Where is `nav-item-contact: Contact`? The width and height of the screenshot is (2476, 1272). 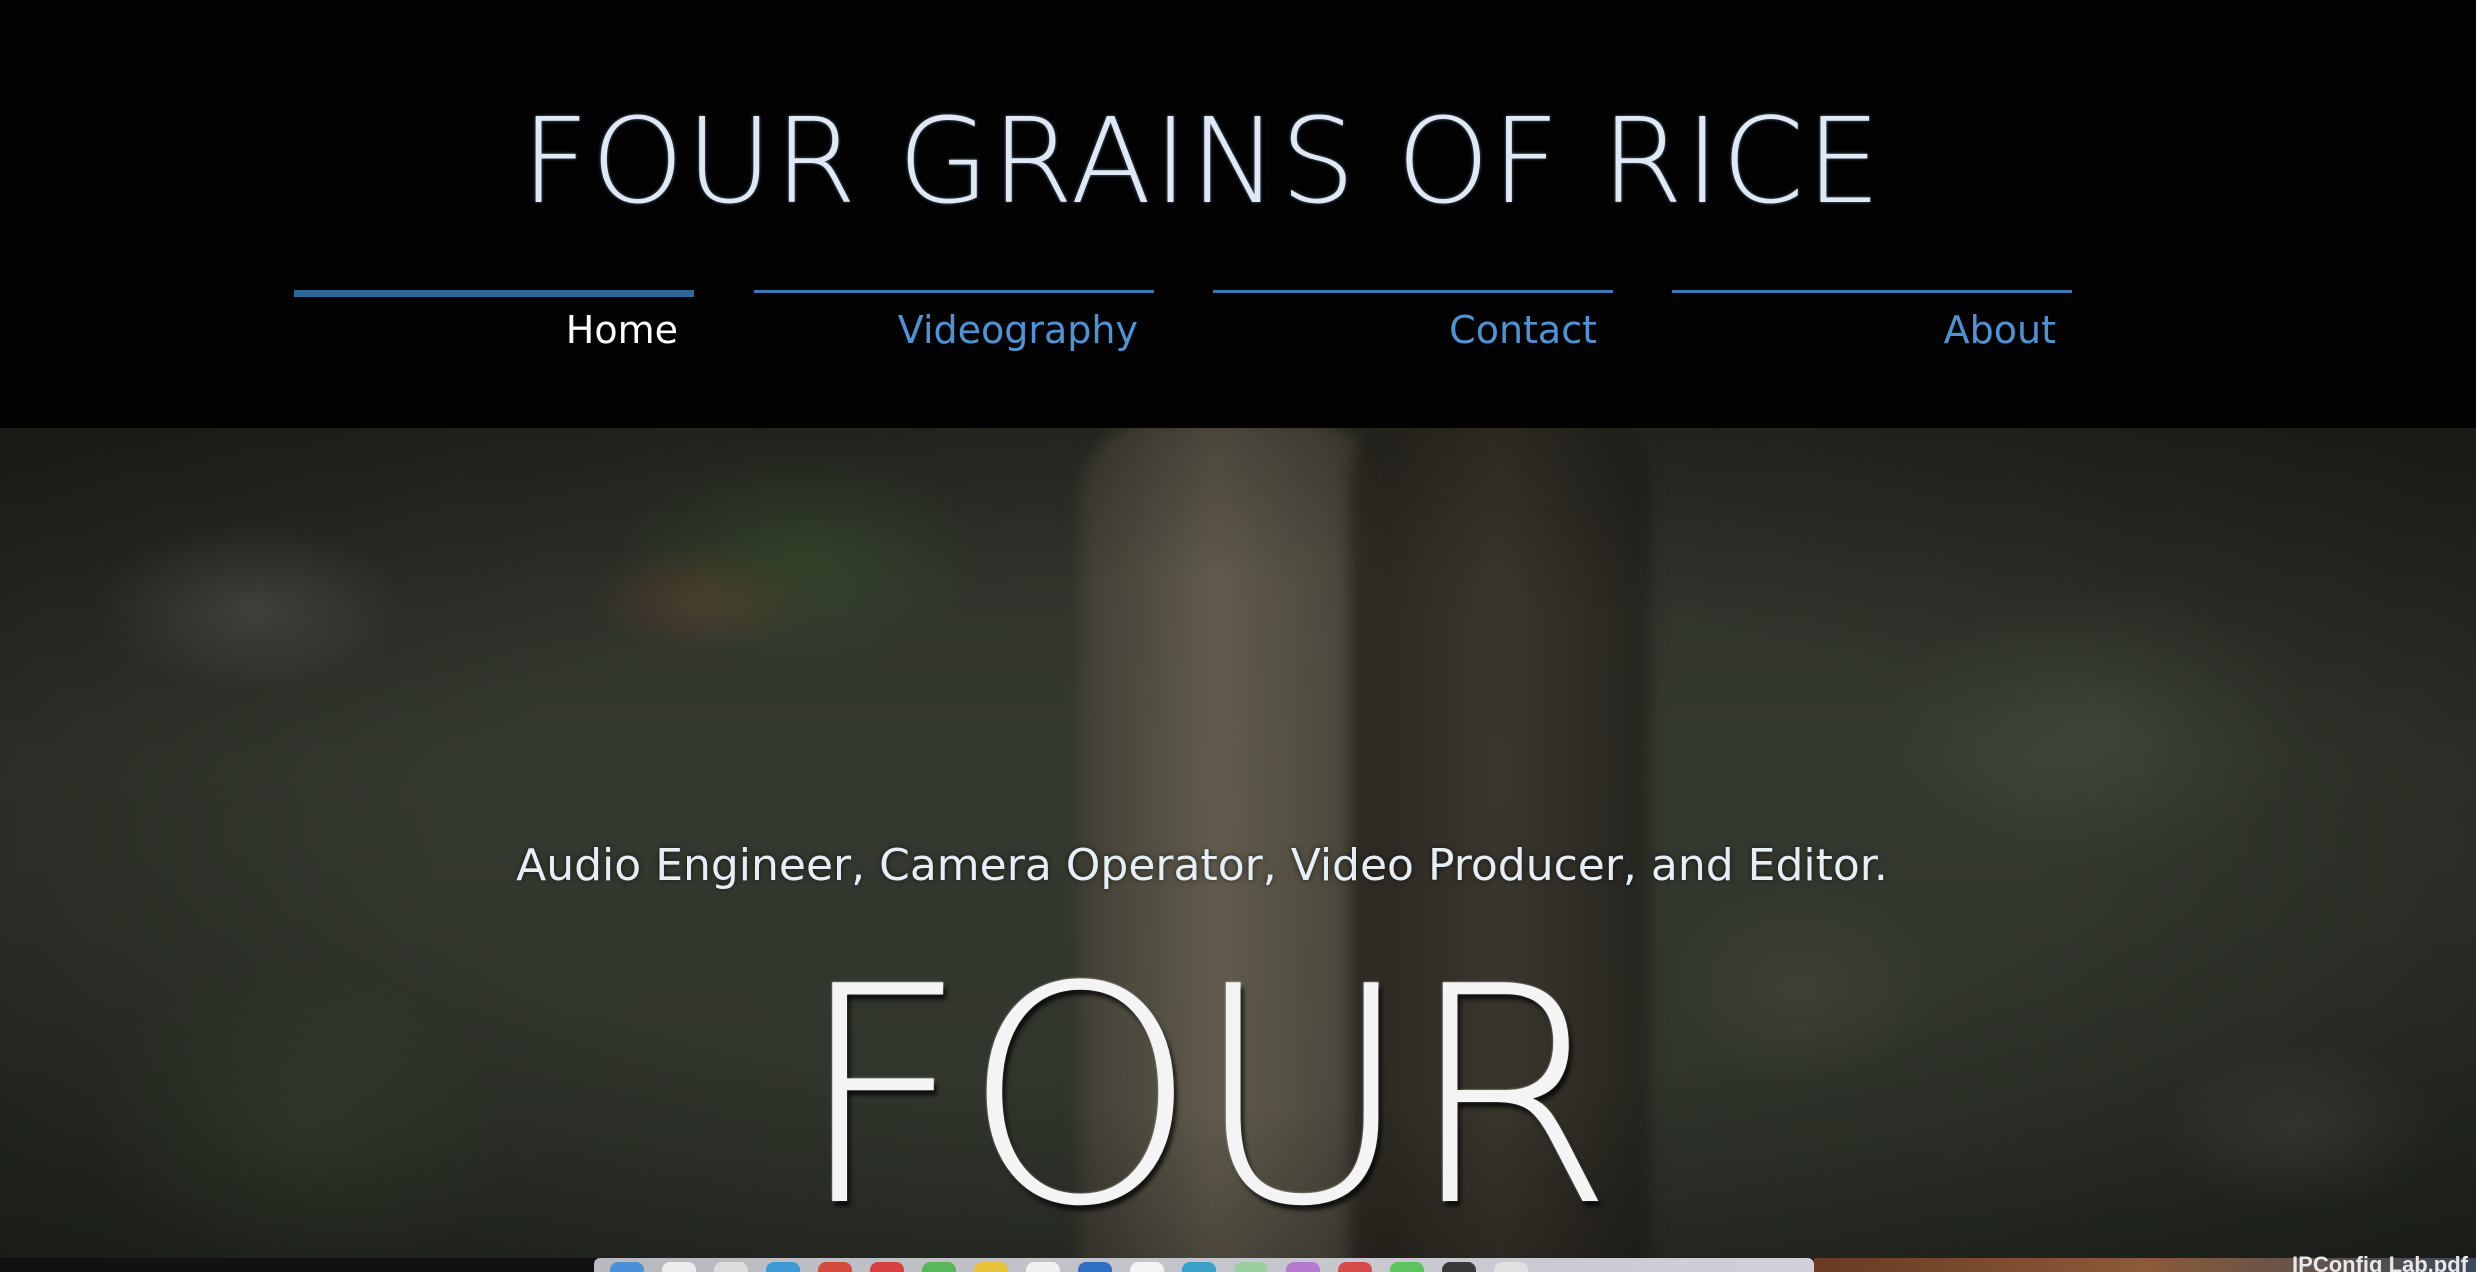 nav-item-contact: Contact is located at coordinates (1413, 325).